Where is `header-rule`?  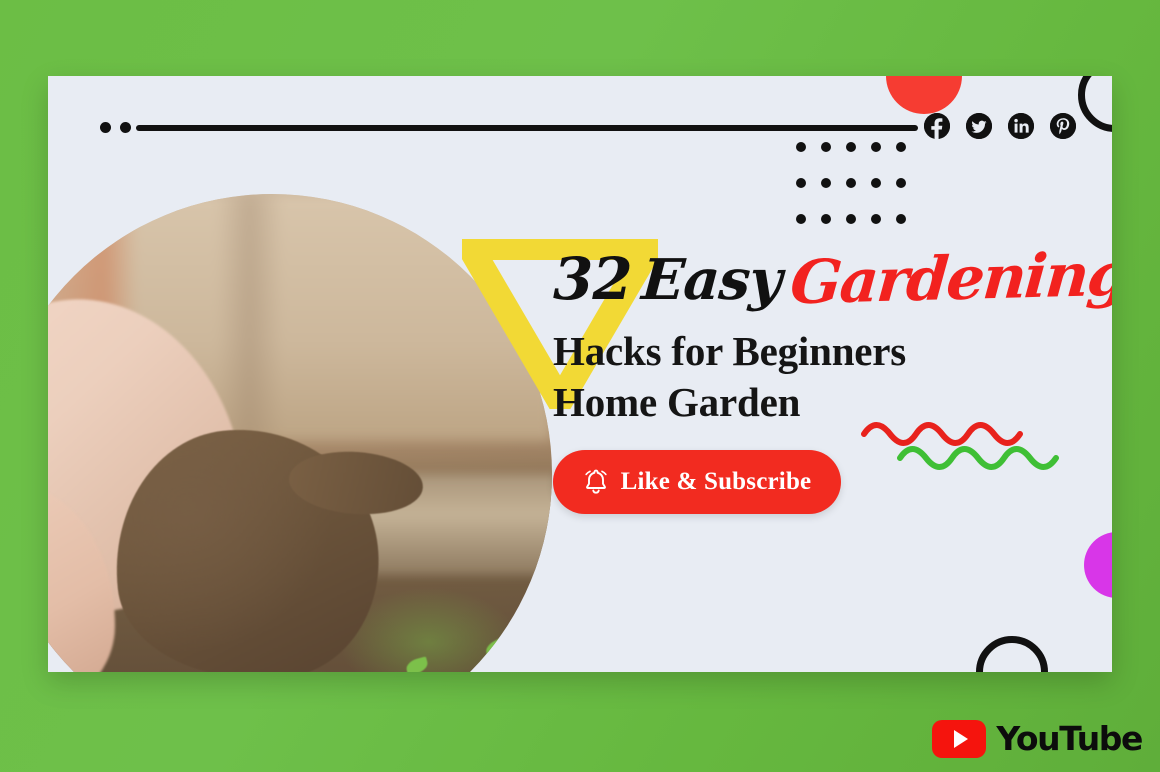 header-rule is located at coordinates (527, 128).